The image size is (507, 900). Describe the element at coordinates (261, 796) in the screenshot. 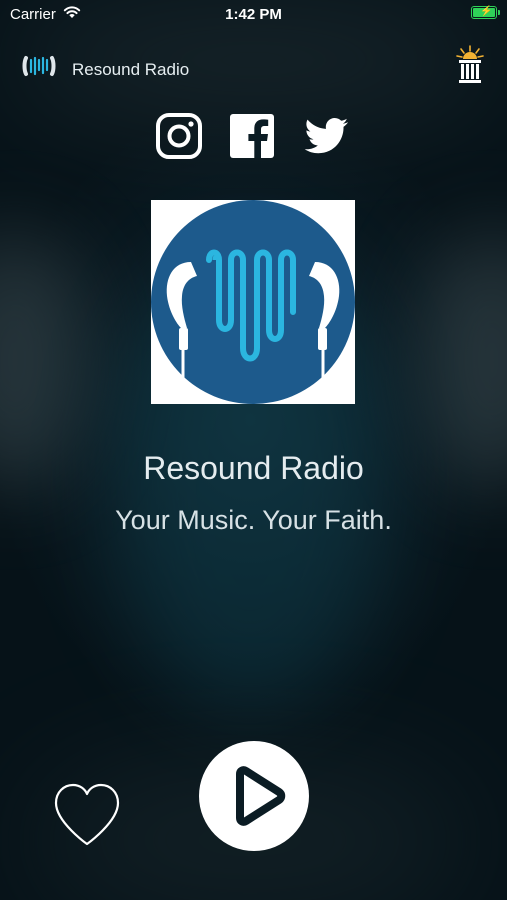

I see `play-icon` at that location.